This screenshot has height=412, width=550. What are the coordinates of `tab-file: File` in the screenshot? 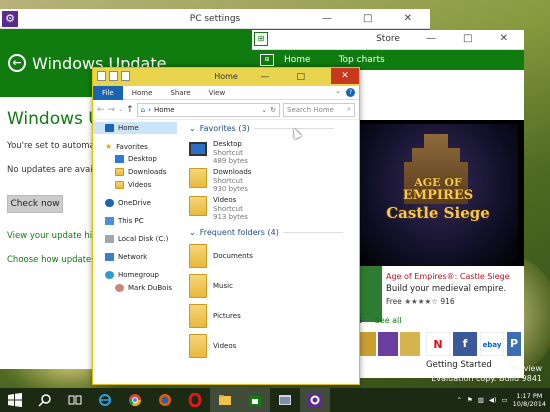 It's located at (108, 92).